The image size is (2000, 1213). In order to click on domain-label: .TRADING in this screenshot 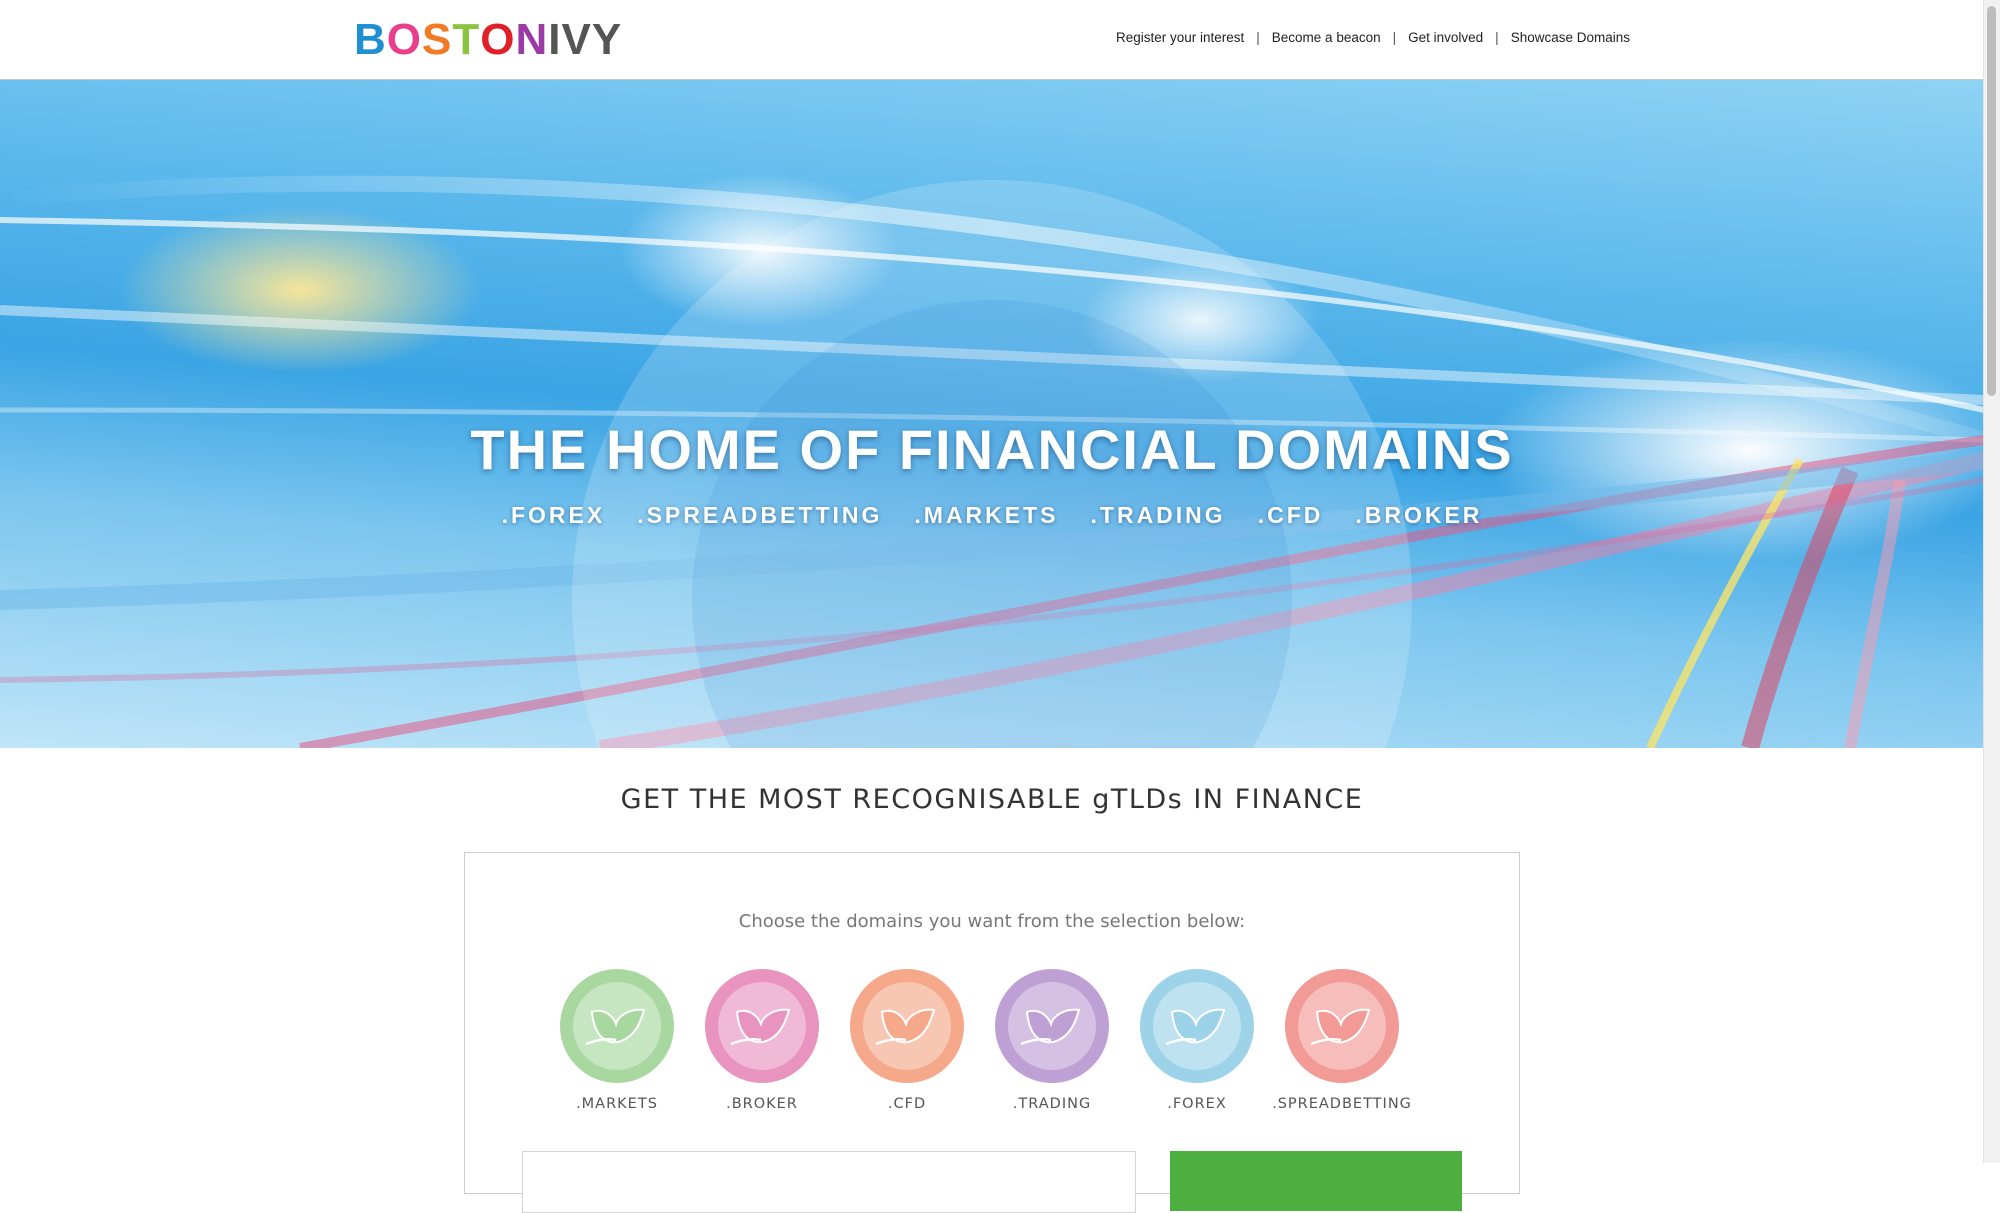, I will do `click(1052, 1104)`.